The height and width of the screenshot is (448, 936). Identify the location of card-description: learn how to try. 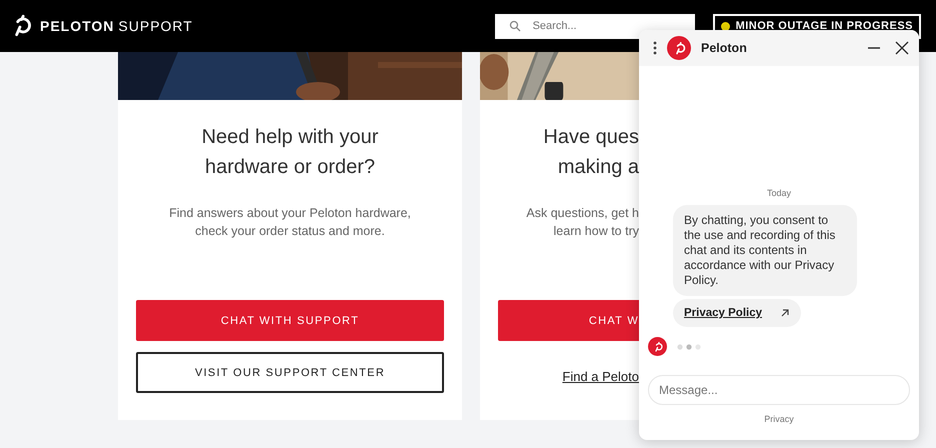
(596, 231).